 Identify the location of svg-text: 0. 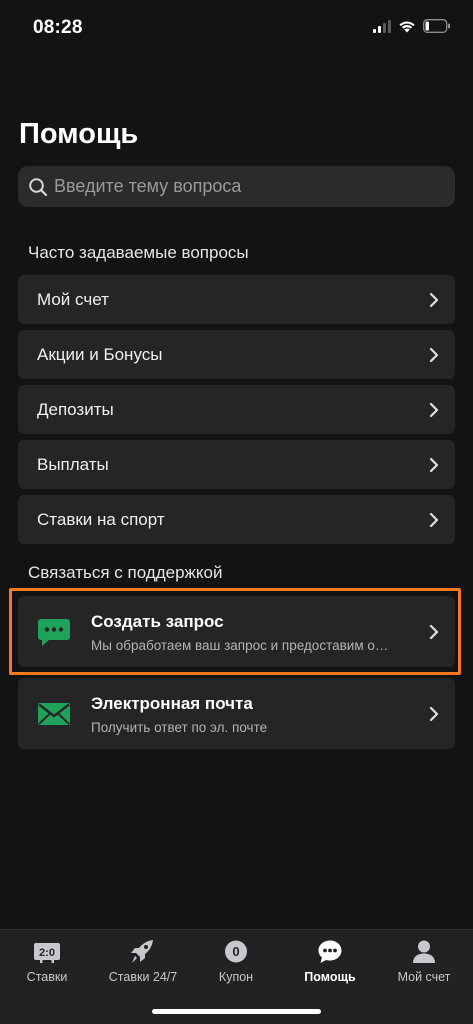
(235, 951).